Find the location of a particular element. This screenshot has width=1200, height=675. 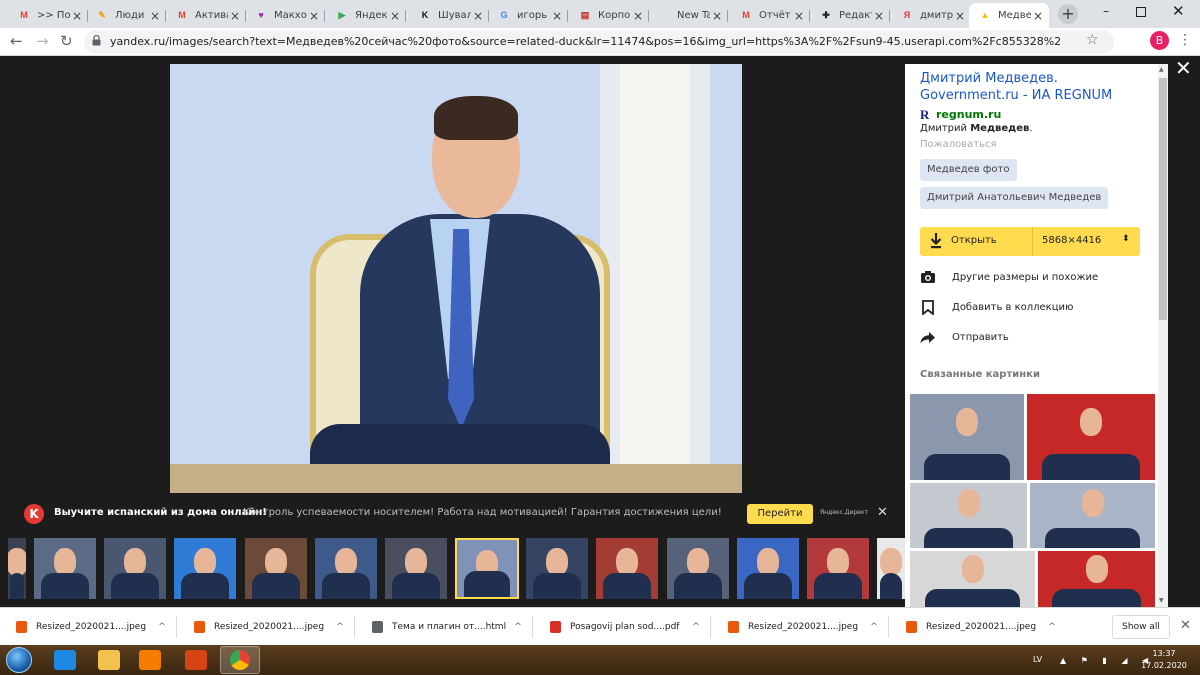

start-button is located at coordinates (19, 660).